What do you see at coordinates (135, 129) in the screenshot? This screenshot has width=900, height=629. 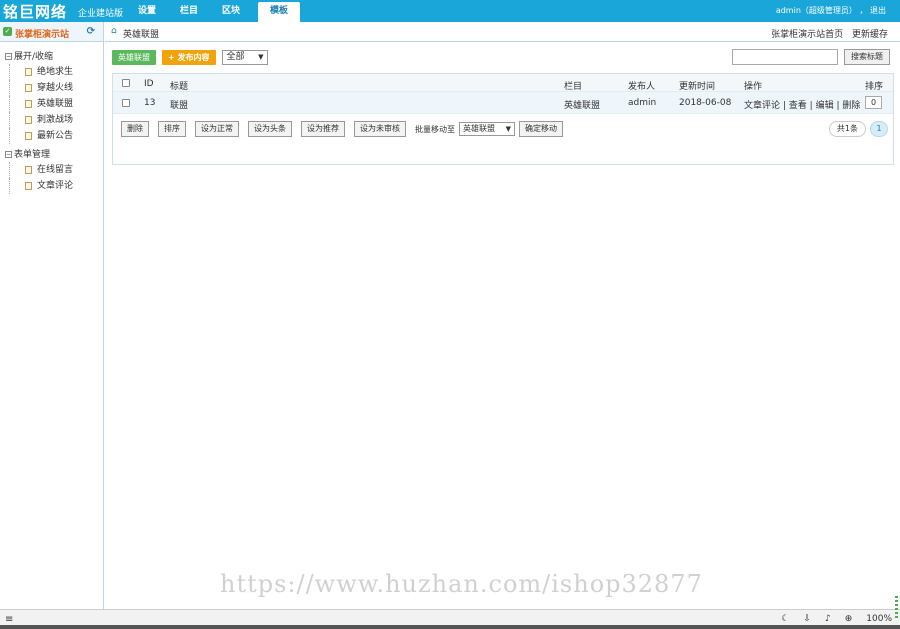 I see `delete-button: 删除` at bounding box center [135, 129].